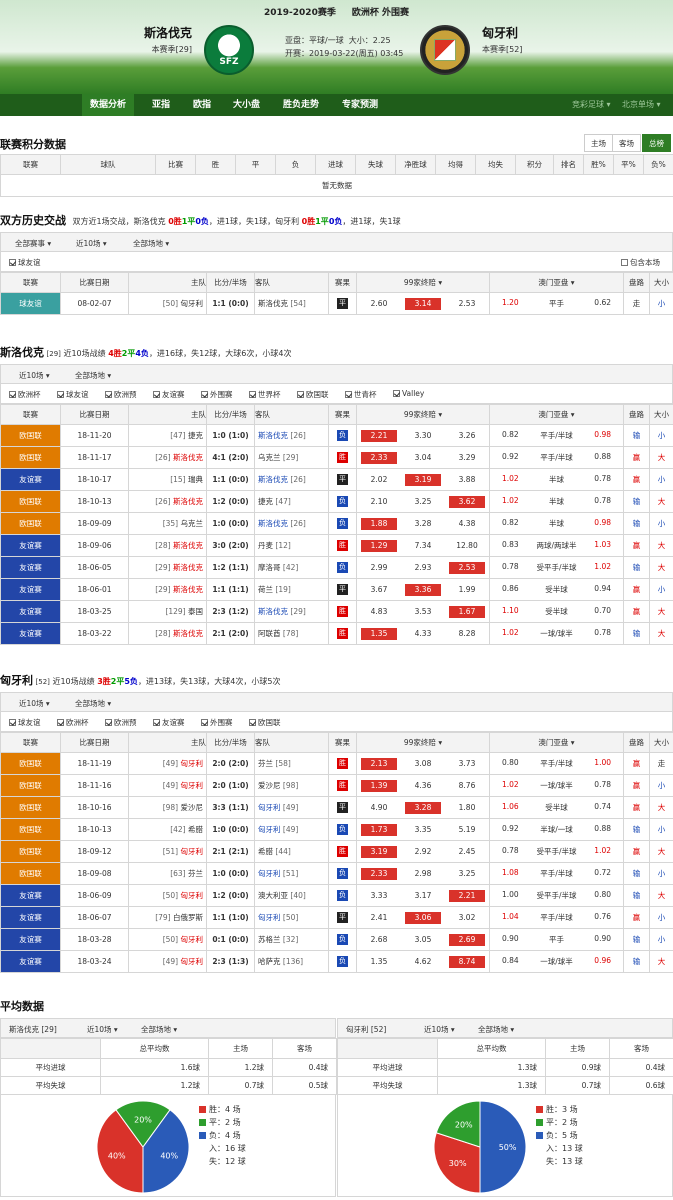 Image resolution: width=673 pixels, height=1200 pixels. I want to click on odds-cell: 2.21 3.30 3.26, so click(423, 435).